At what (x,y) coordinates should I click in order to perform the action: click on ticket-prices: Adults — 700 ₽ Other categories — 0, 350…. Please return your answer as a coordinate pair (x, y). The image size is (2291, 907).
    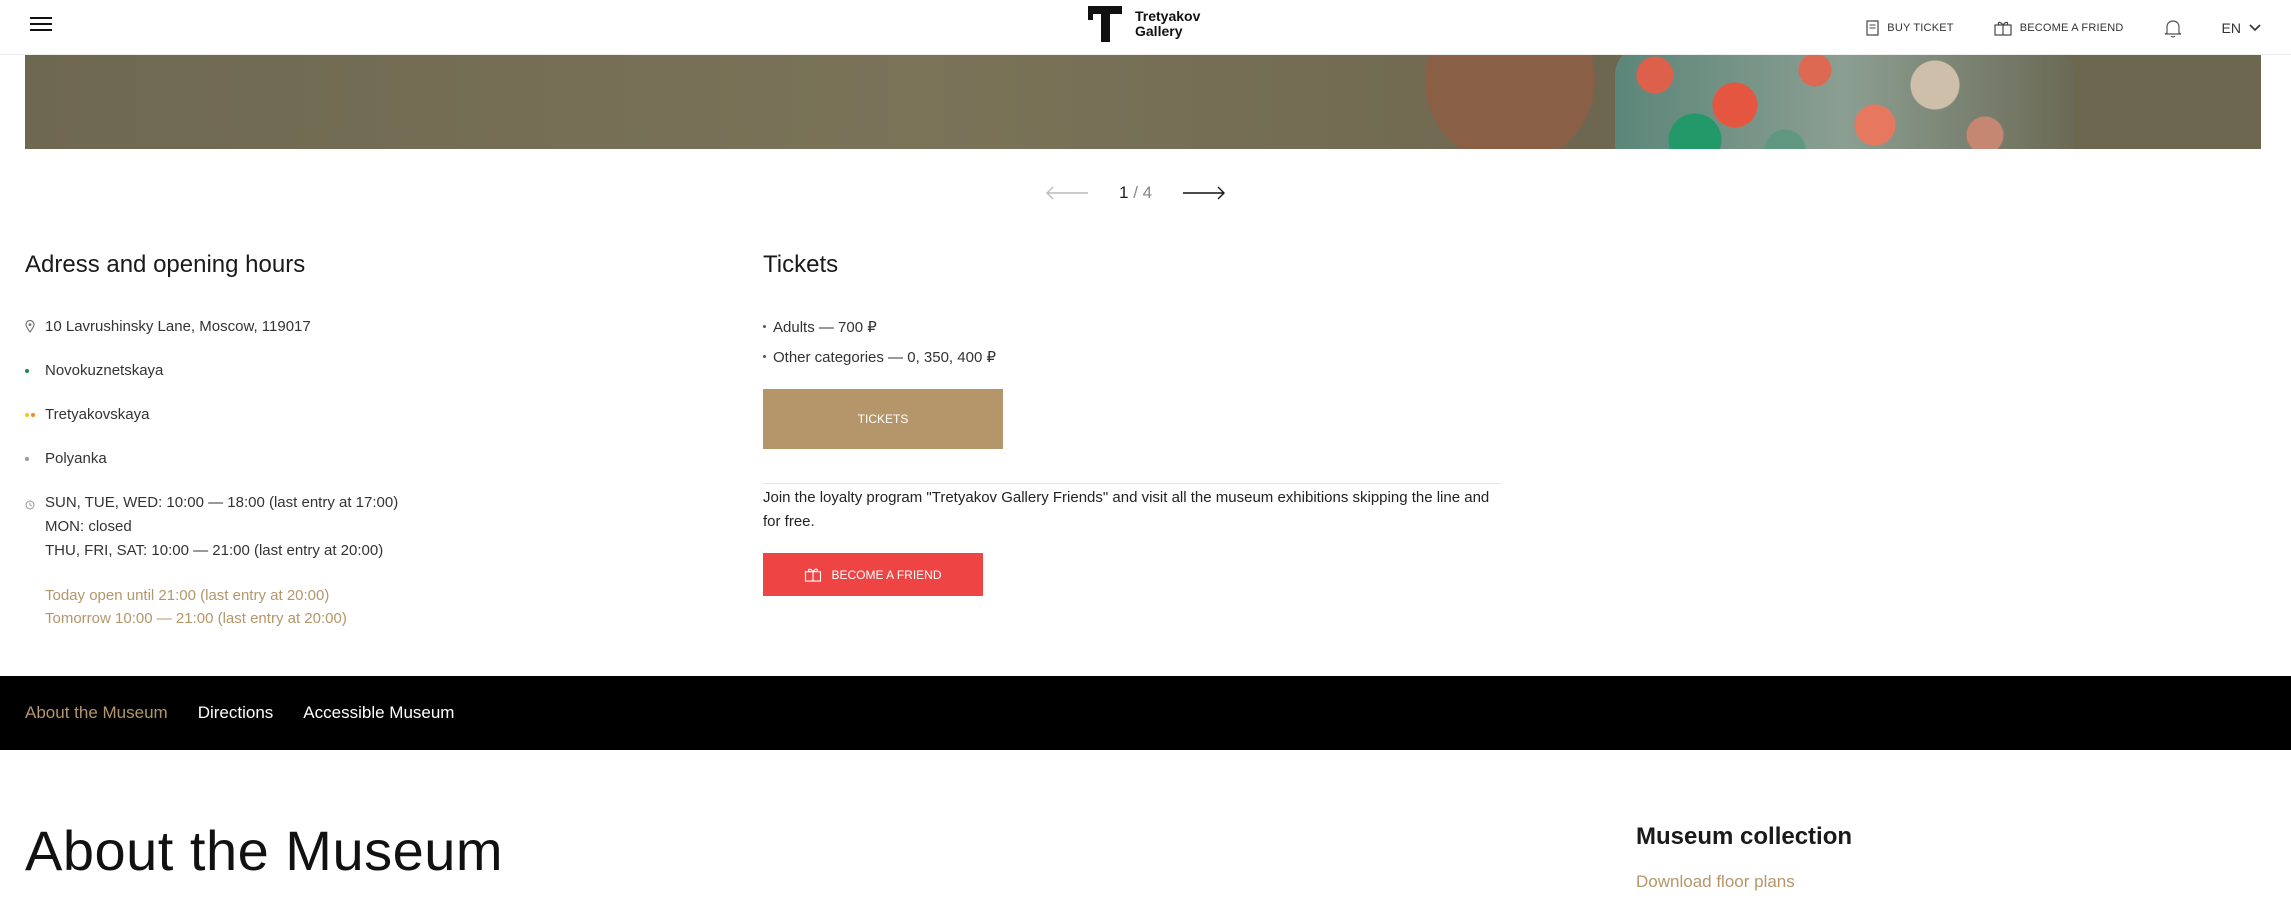
    Looking at the image, I should click on (879, 348).